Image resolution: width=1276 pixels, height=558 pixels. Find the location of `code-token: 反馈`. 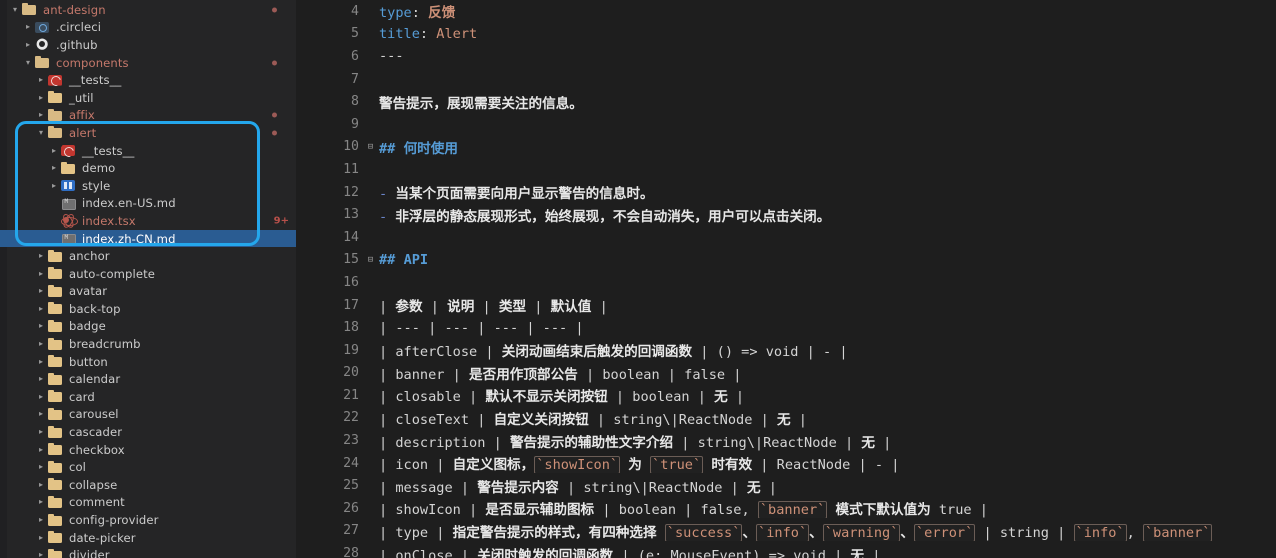

code-token: 反馈 is located at coordinates (442, 13).